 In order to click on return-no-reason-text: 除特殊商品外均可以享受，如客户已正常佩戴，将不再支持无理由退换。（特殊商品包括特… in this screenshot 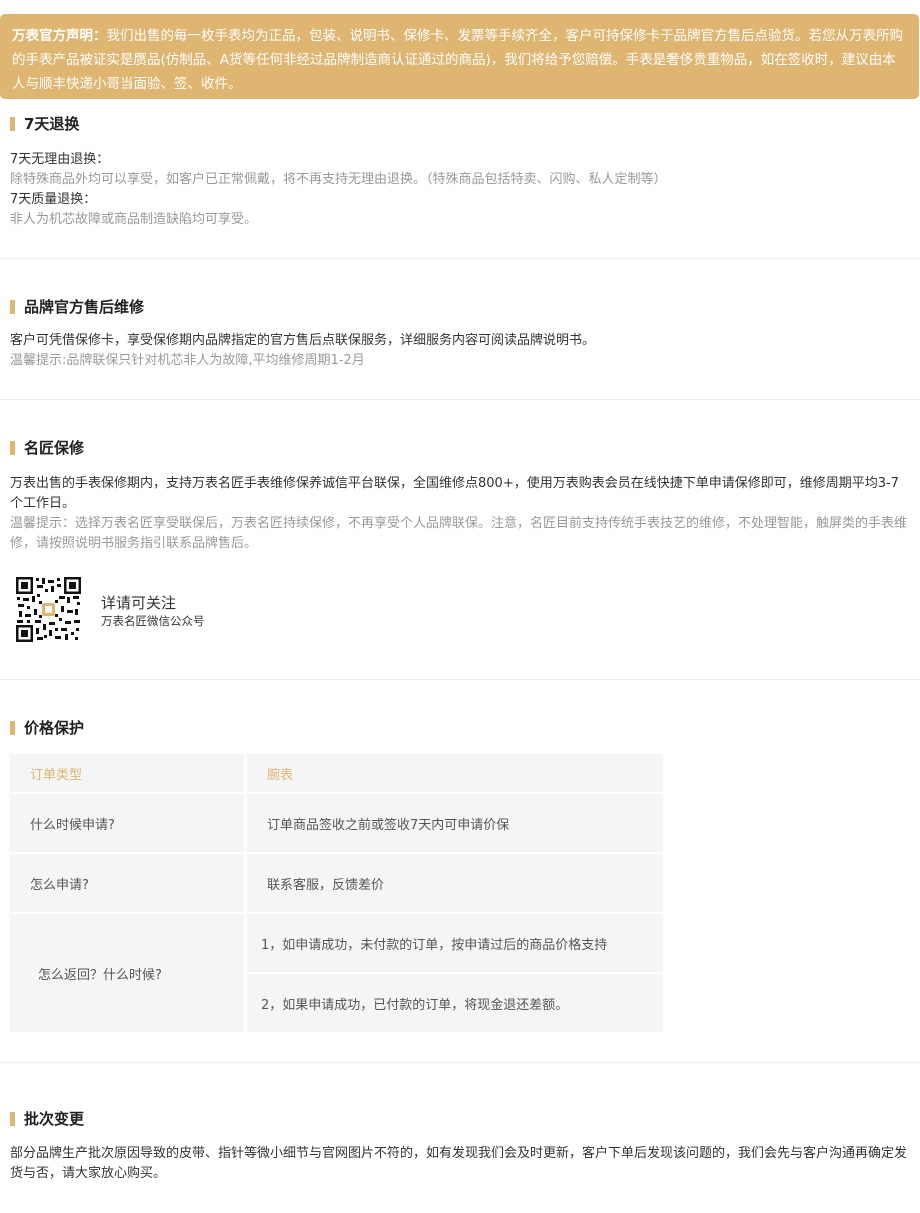, I will do `click(338, 179)`.